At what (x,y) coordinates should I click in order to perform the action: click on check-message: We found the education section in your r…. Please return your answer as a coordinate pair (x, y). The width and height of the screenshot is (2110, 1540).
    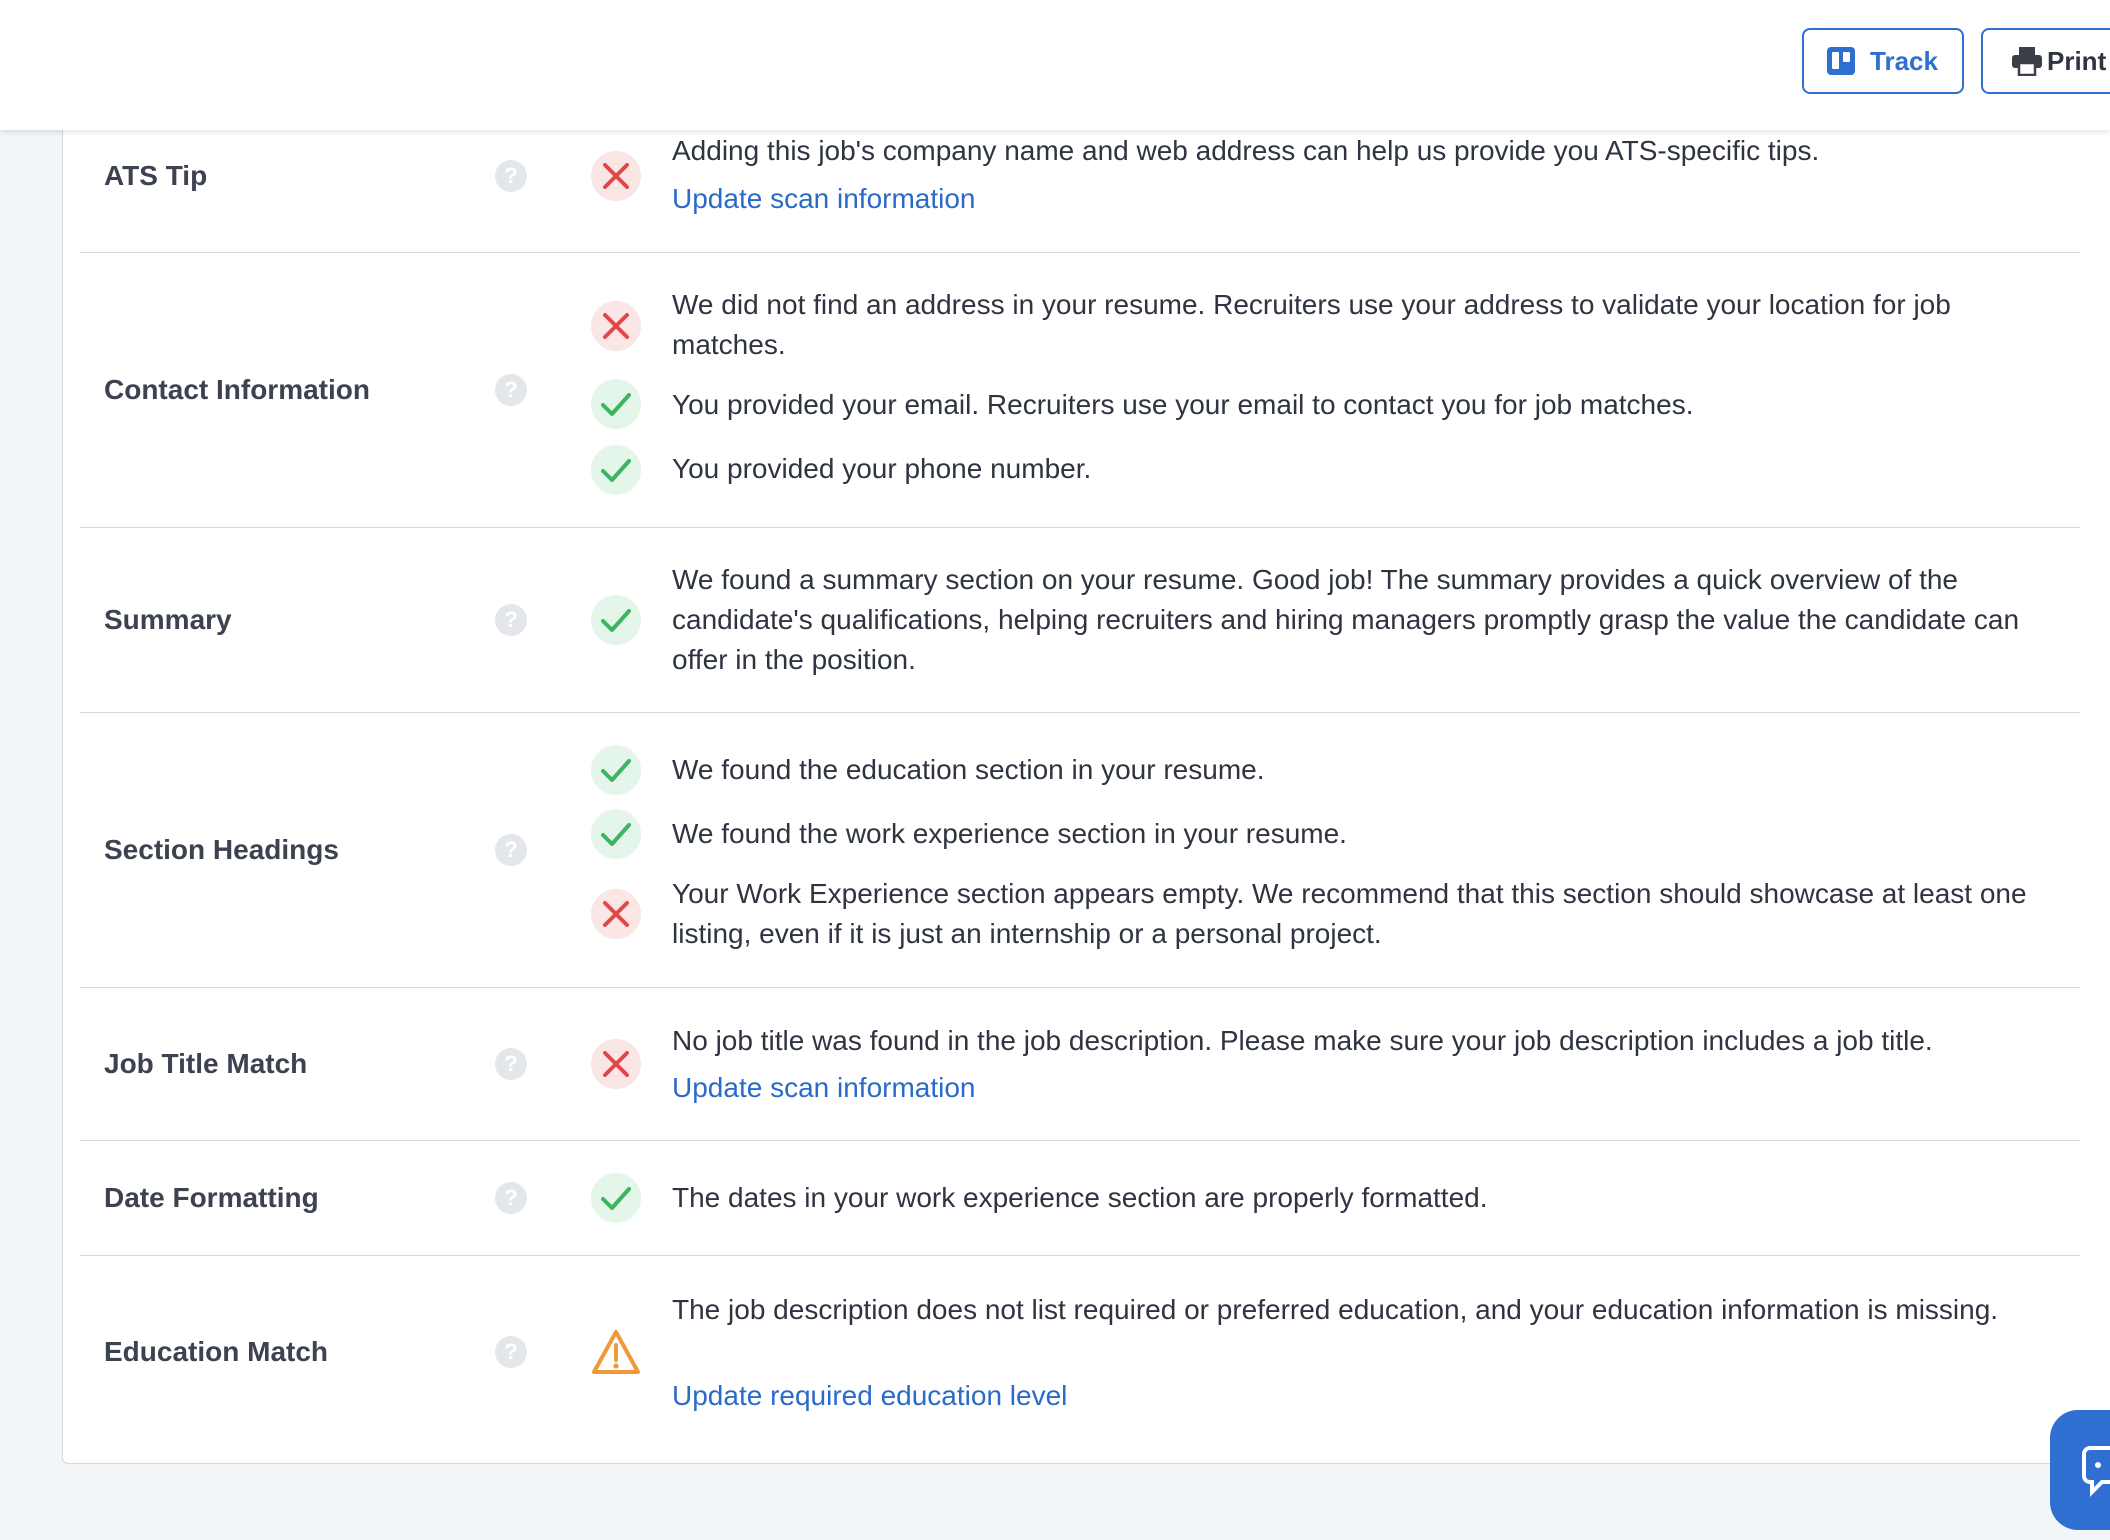
    Looking at the image, I should click on (968, 769).